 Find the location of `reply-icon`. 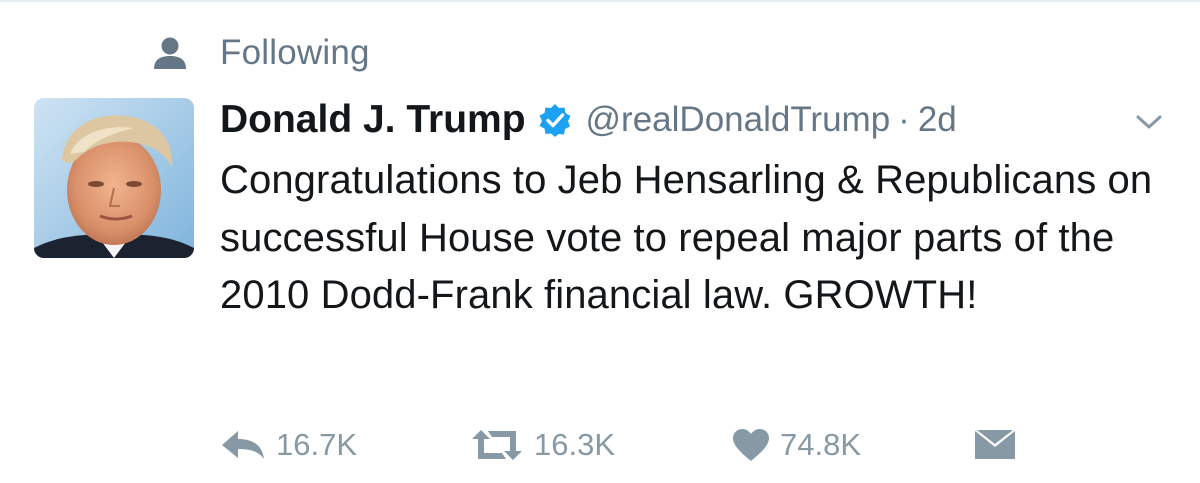

reply-icon is located at coordinates (243, 445).